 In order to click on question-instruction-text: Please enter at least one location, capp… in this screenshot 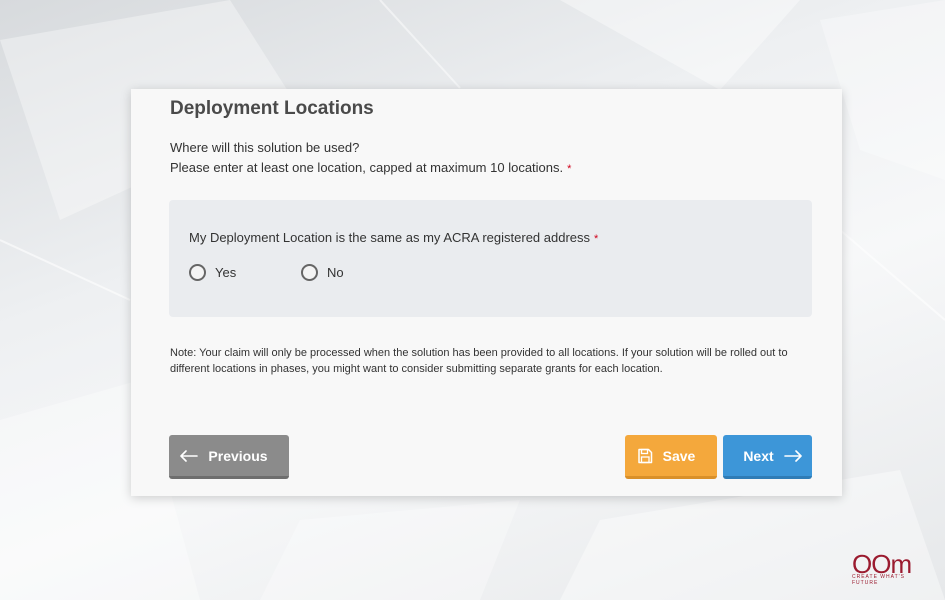, I will do `click(367, 167)`.